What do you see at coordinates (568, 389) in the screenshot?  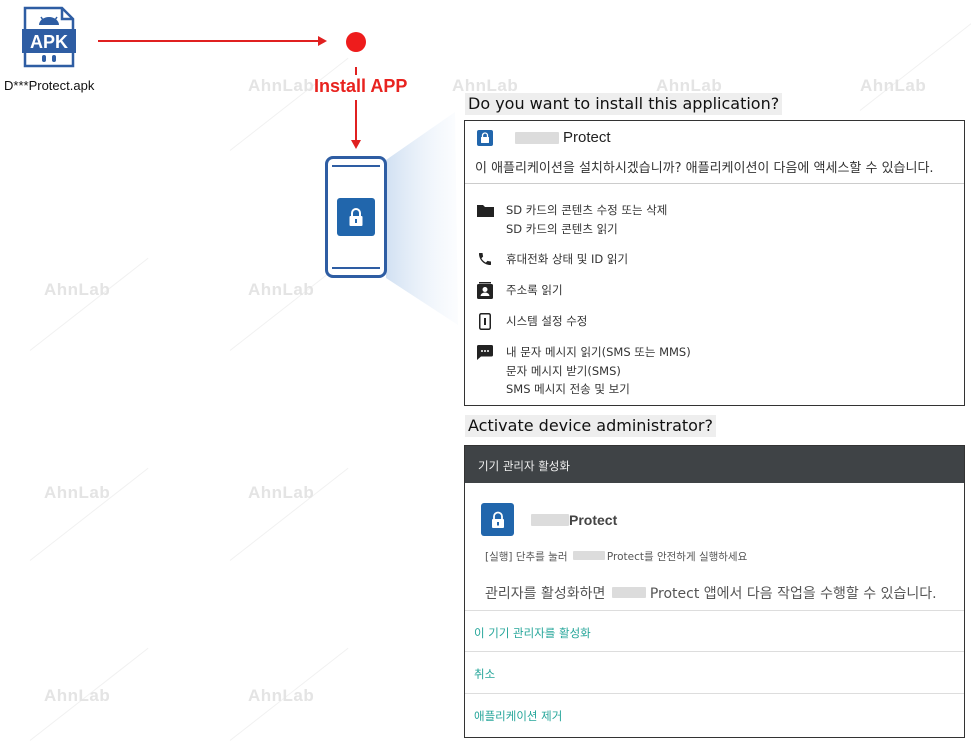 I see `permission-line: SMS 메시지 전송 및 보기` at bounding box center [568, 389].